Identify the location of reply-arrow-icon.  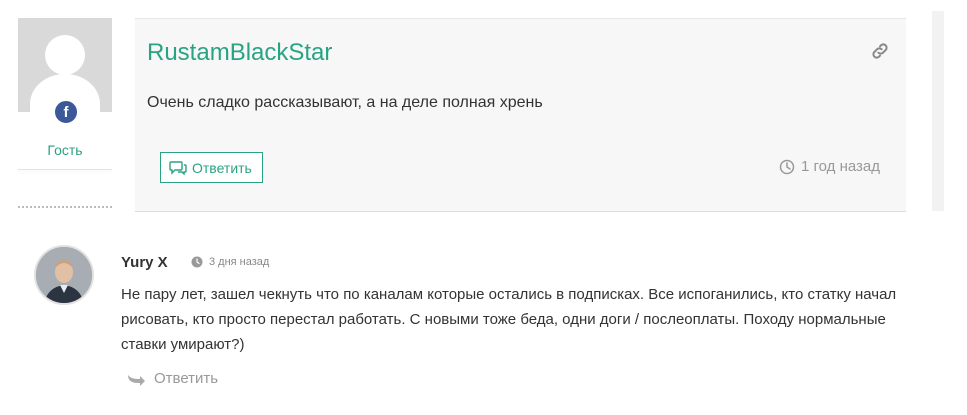
(136, 380).